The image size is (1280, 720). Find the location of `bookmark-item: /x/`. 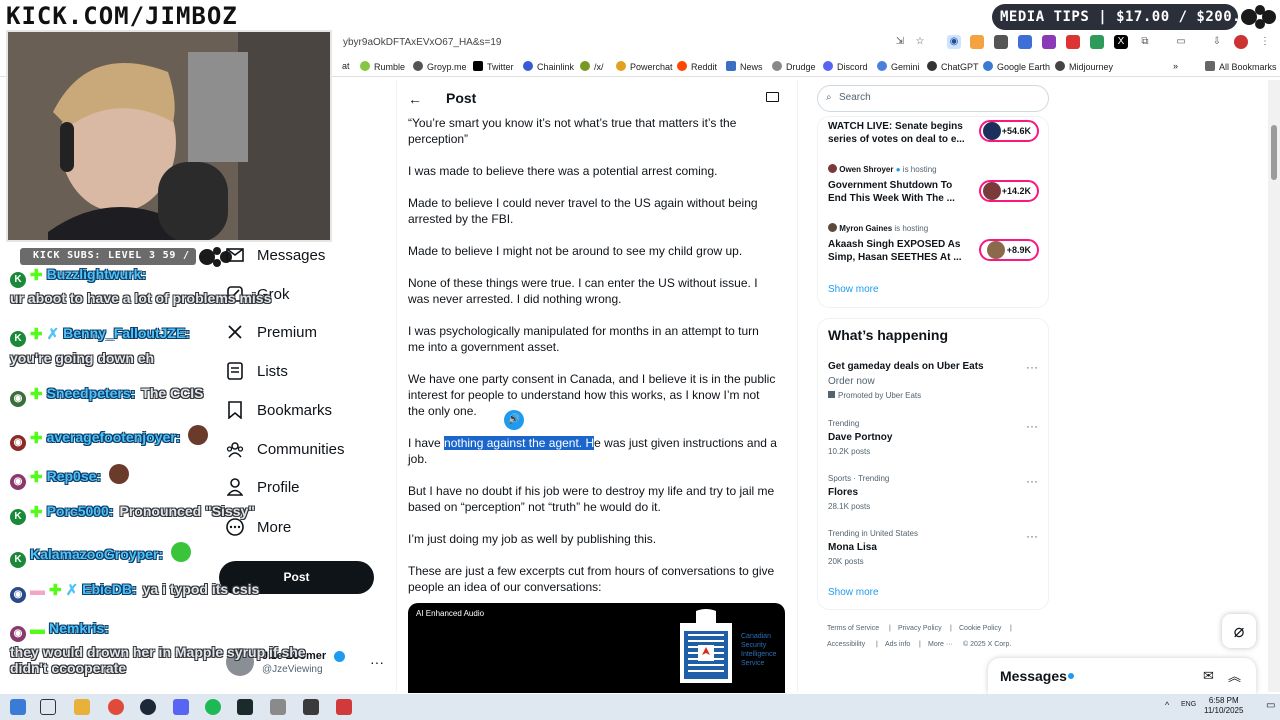

bookmark-item: /x/ is located at coordinates (592, 66).